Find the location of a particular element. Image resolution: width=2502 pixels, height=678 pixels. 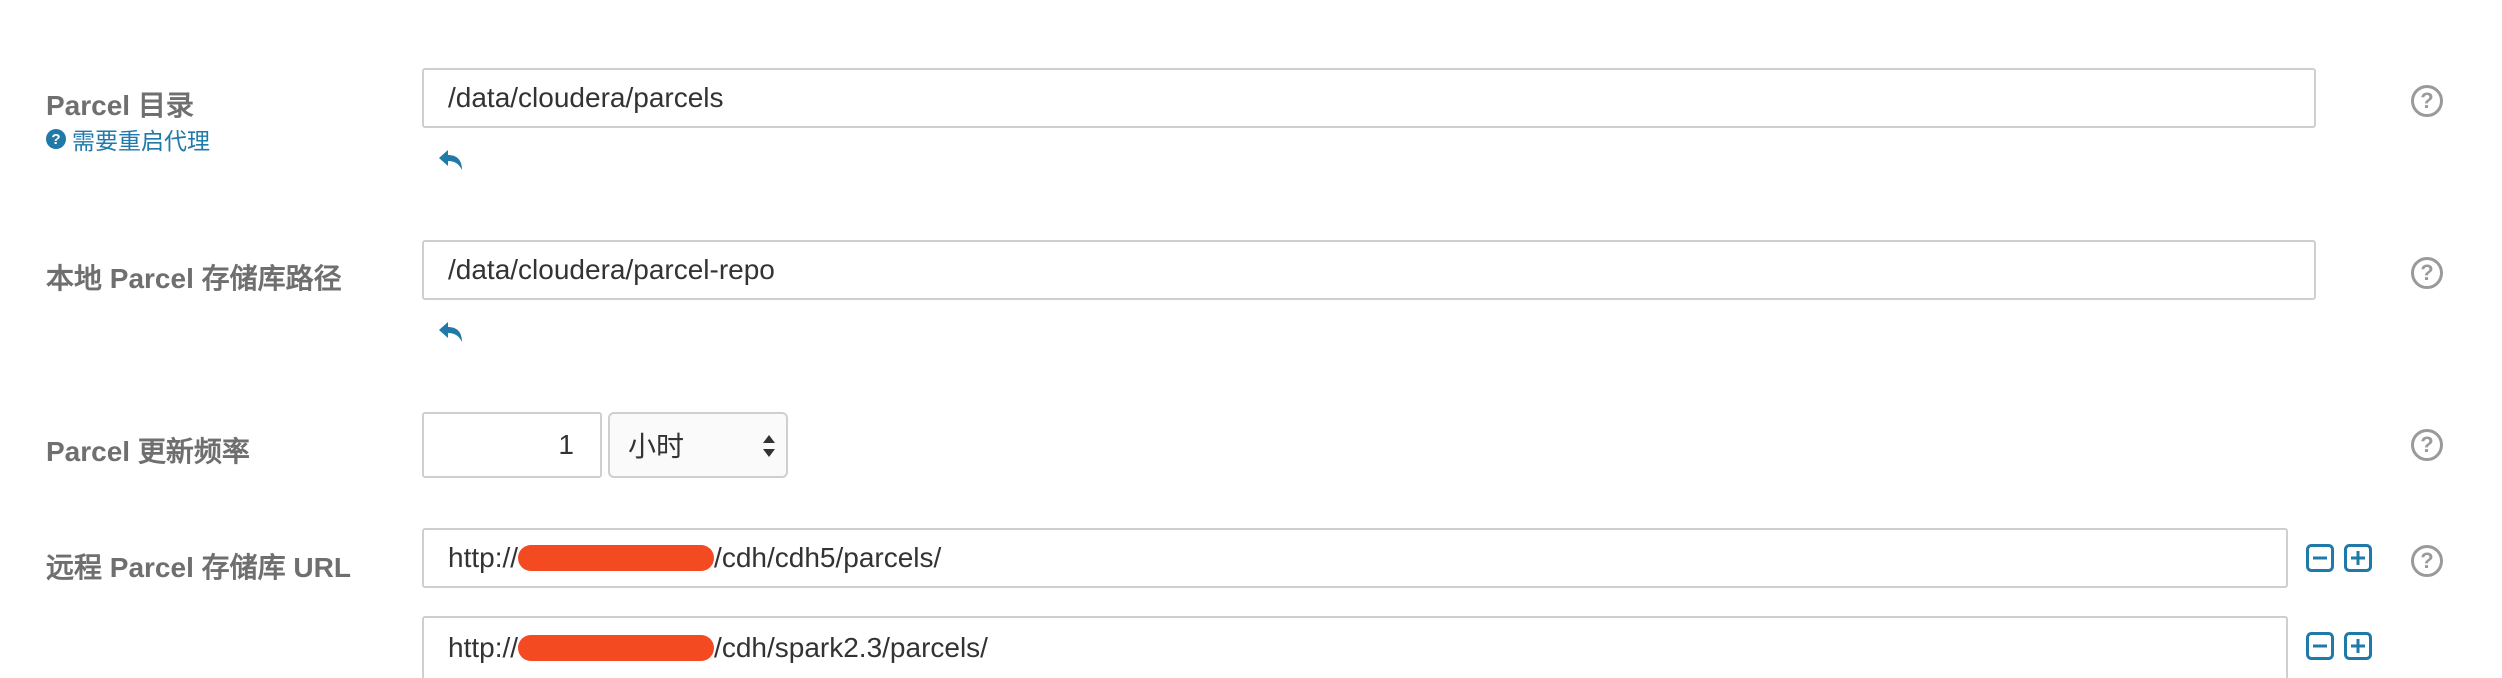

update-frequency-input: 1 is located at coordinates (512, 445).